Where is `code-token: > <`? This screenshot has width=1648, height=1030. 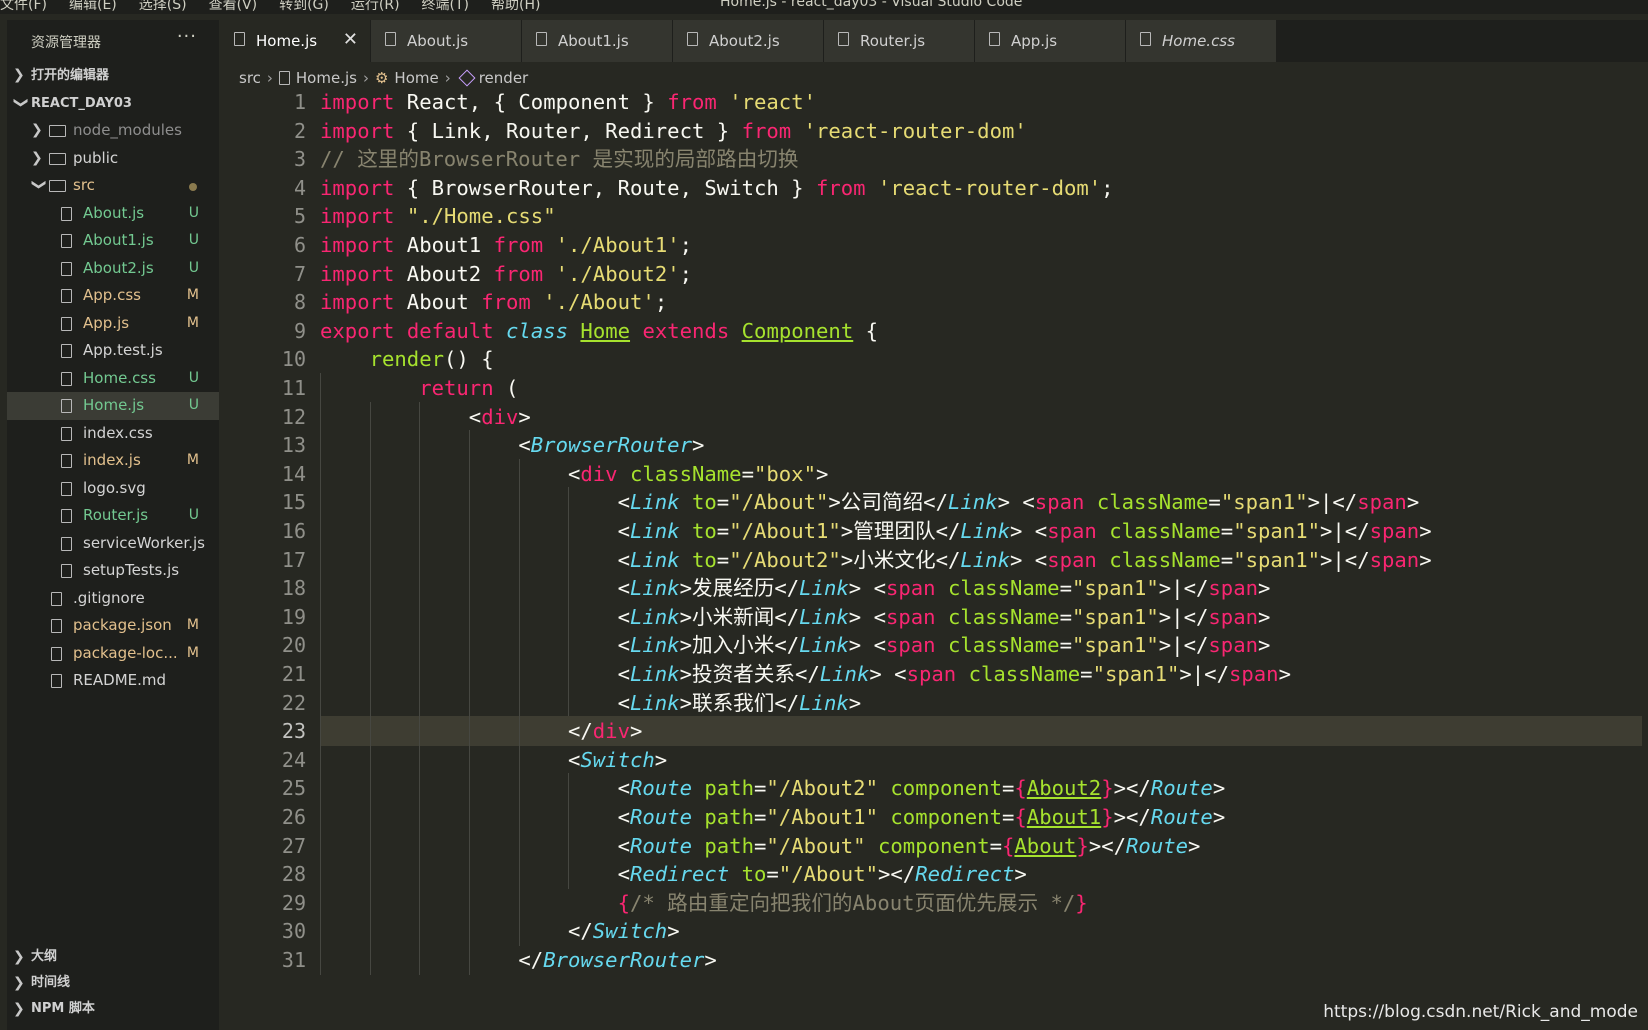 code-token: > < is located at coordinates (1016, 502).